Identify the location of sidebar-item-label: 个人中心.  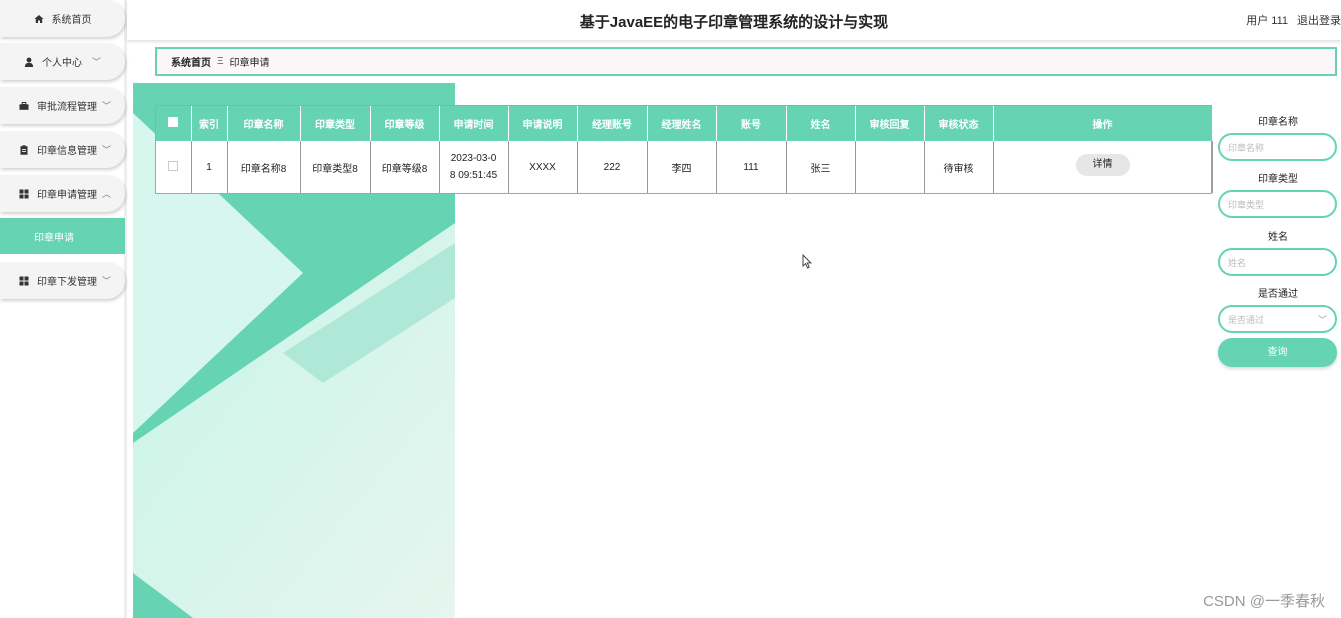
(61, 63).